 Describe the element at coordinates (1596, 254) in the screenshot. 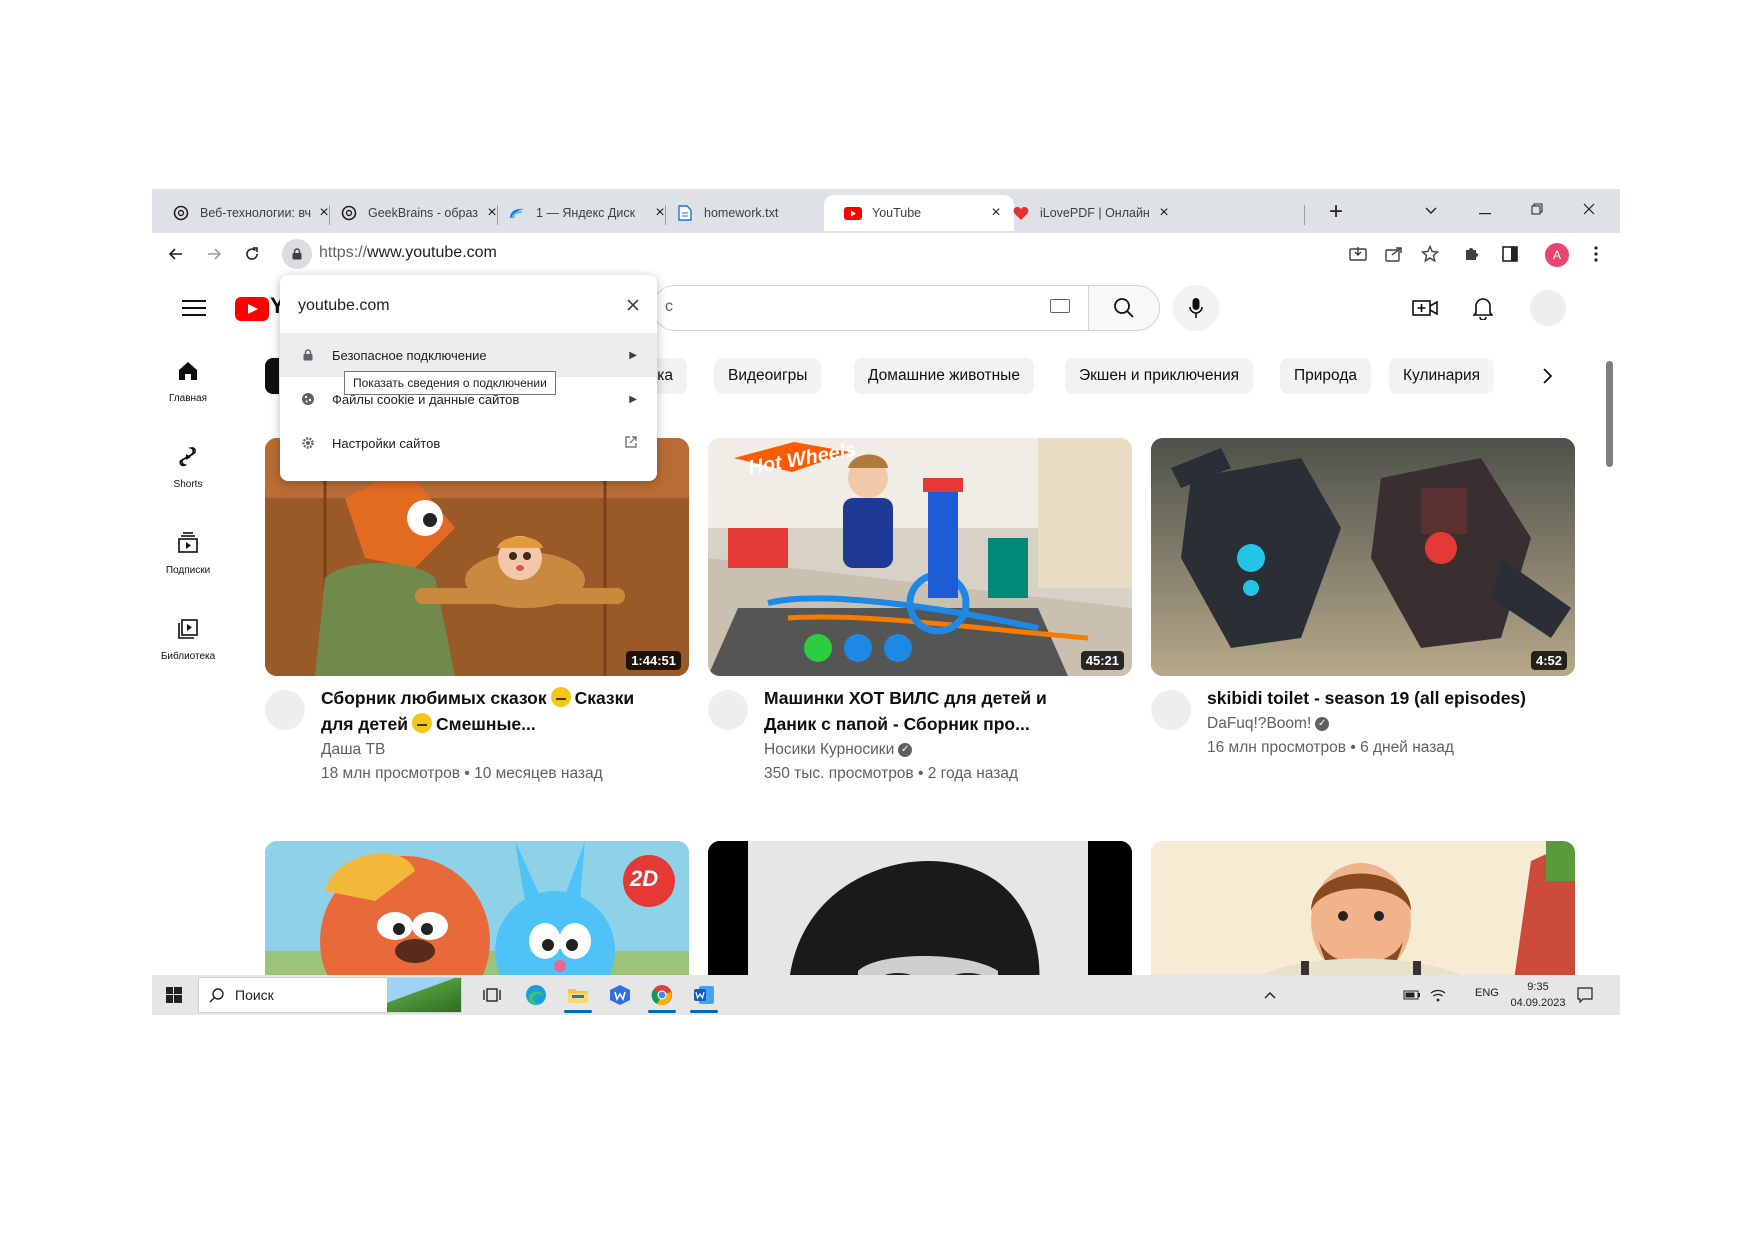

I see `chrome-menu-button` at that location.